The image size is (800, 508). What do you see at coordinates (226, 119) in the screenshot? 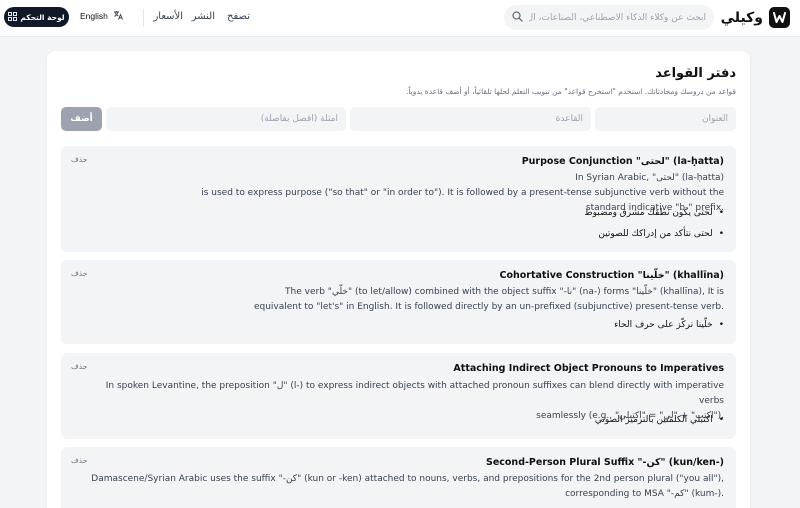
I see `rule-examples-input` at bounding box center [226, 119].